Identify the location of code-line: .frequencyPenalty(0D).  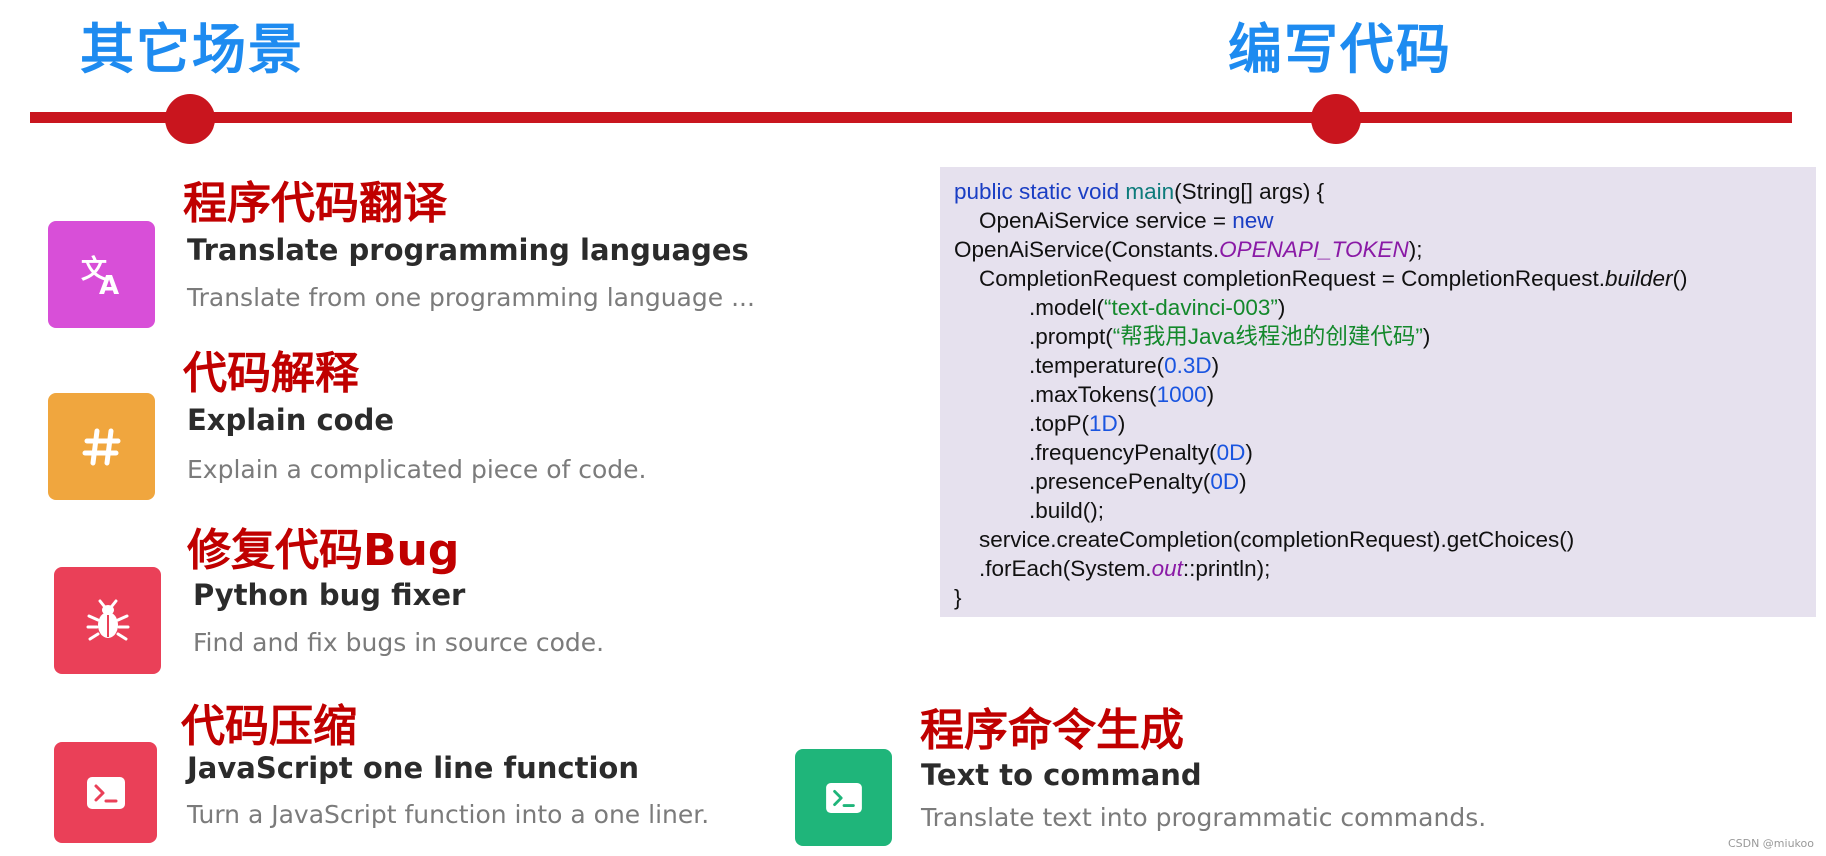
(1103, 452).